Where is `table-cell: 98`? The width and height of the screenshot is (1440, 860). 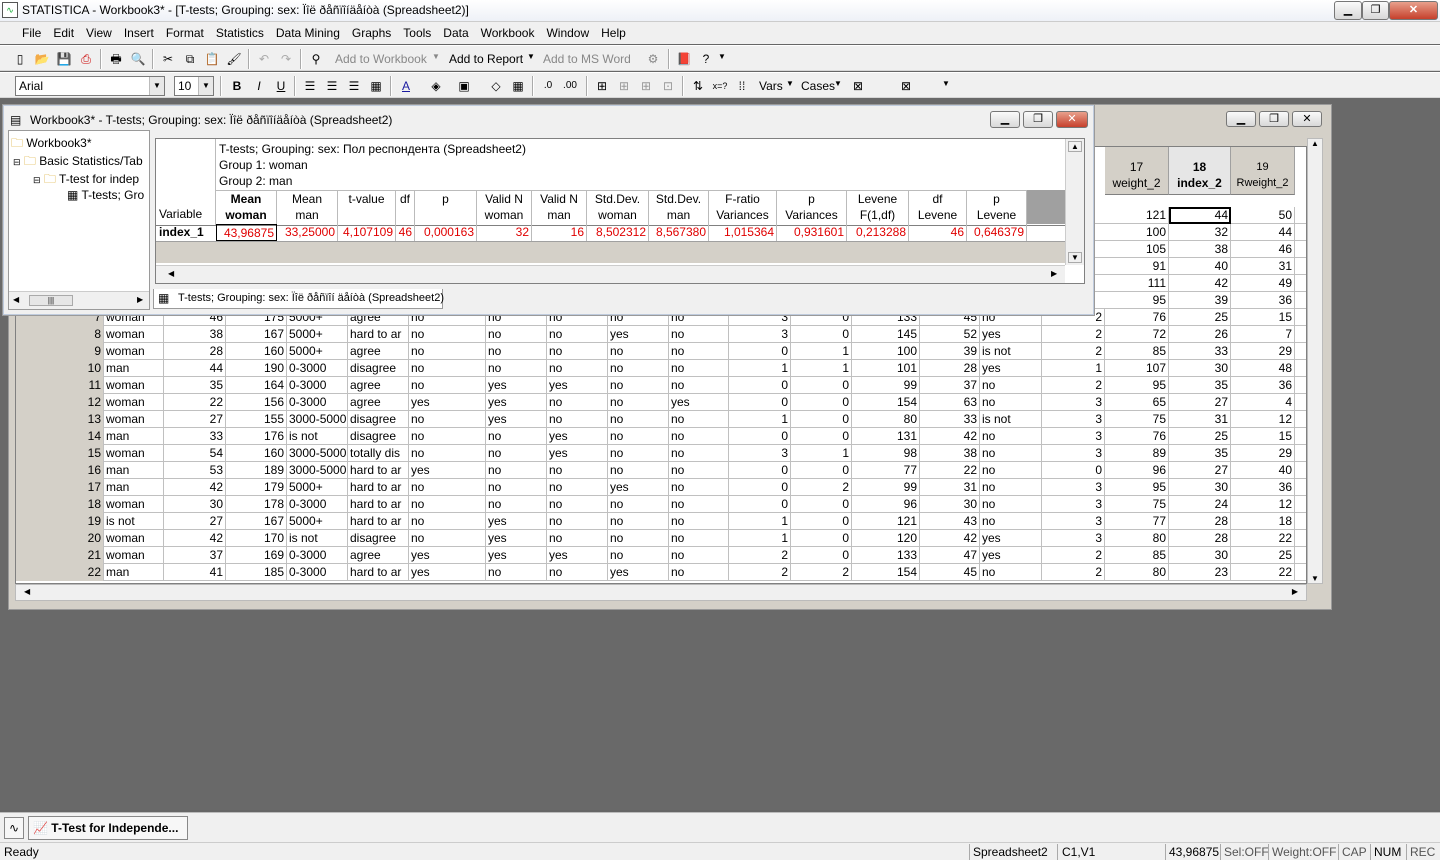
table-cell: 98 is located at coordinates (886, 453).